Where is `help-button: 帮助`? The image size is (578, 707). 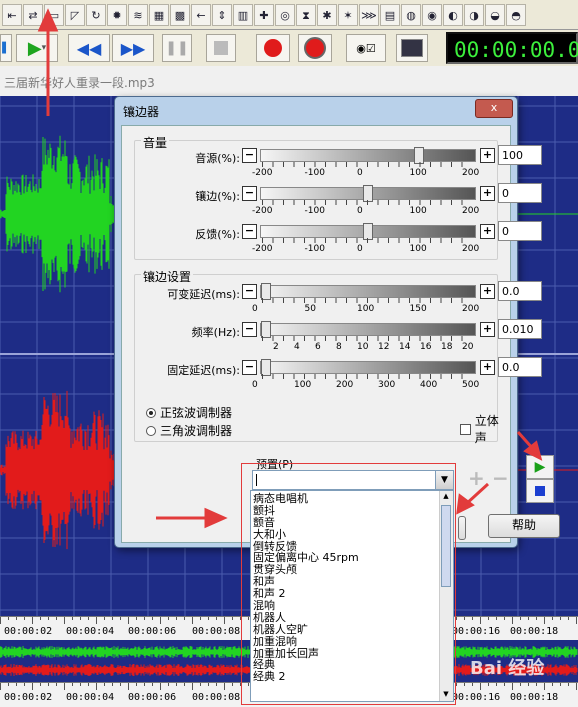 help-button: 帮助 is located at coordinates (524, 526).